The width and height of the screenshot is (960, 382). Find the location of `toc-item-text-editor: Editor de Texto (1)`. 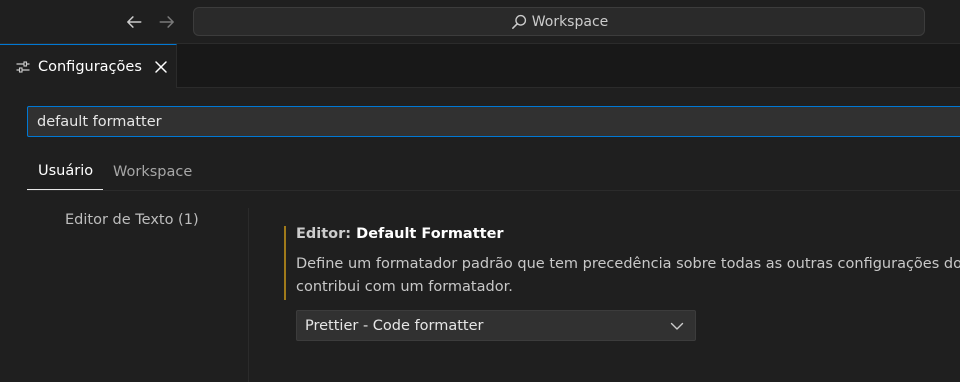

toc-item-text-editor: Editor de Texto (1) is located at coordinates (132, 220).